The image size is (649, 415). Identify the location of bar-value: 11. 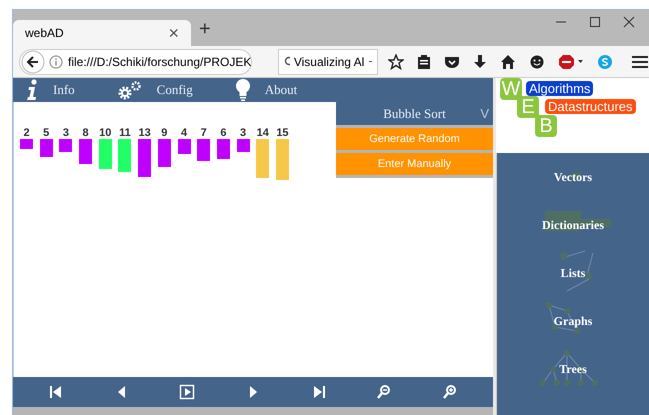
(125, 133).